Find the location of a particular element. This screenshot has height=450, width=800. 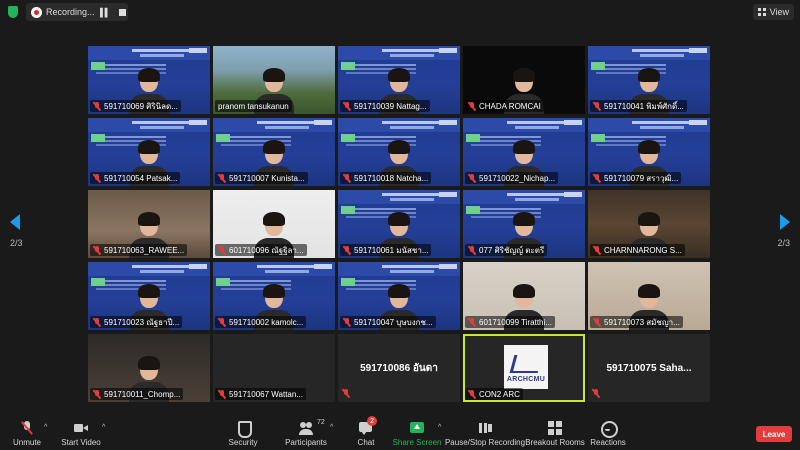

share-screen-button: Share Screen is located at coordinates (417, 433).